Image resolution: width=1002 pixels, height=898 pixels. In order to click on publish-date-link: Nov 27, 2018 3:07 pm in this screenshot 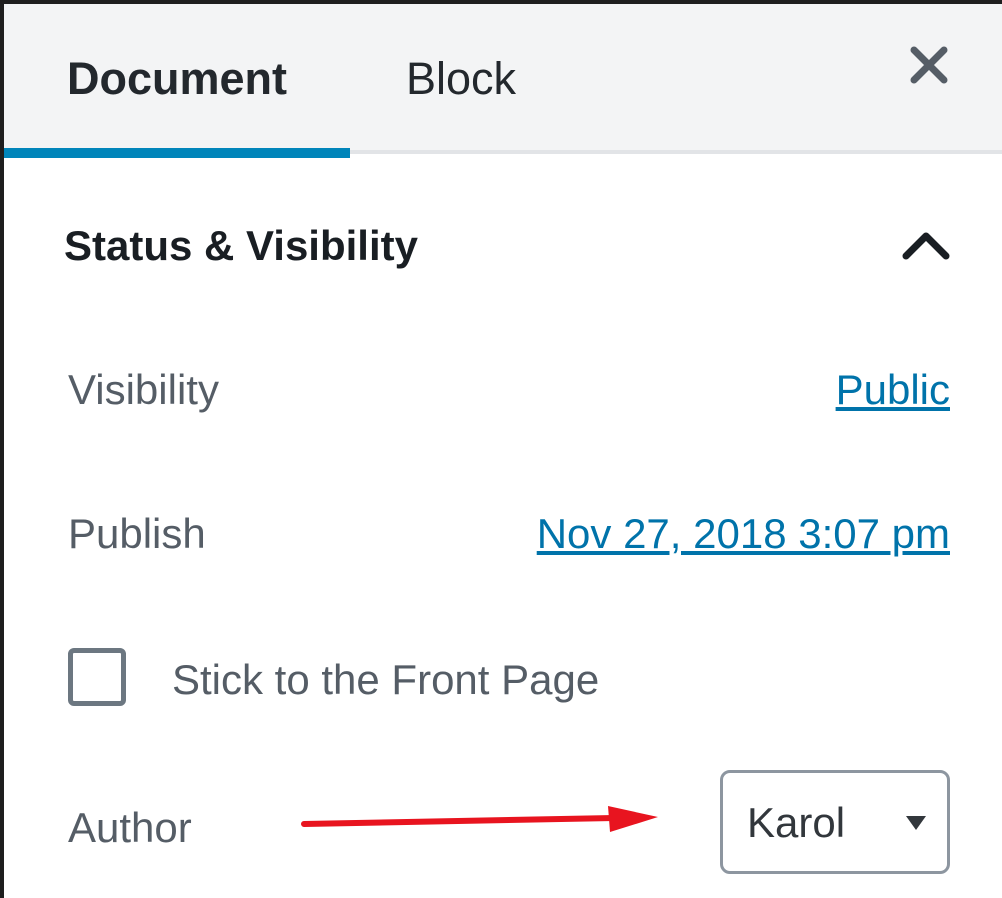, I will do `click(743, 534)`.